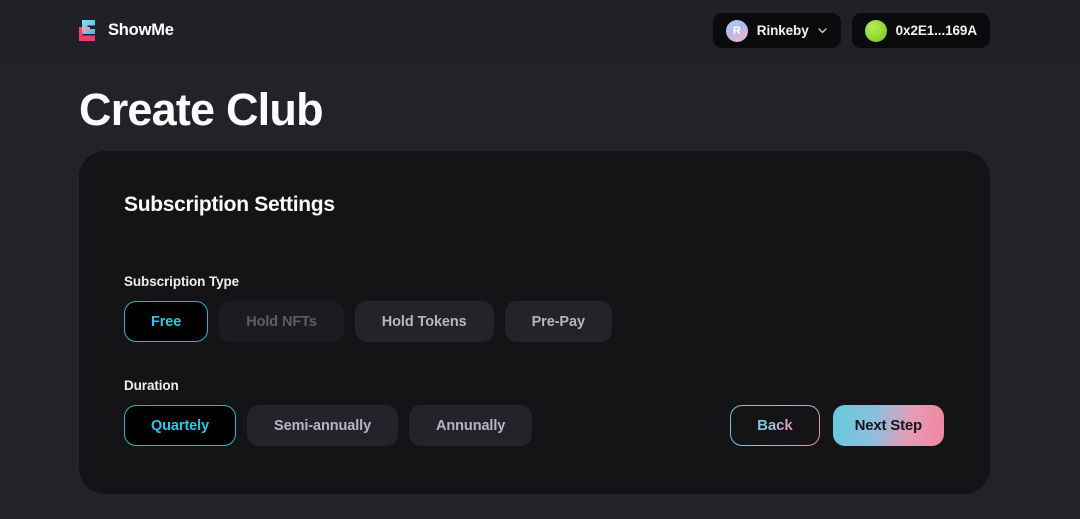 The height and width of the screenshot is (519, 1080). I want to click on duration-option-annually: Annunally, so click(471, 425).